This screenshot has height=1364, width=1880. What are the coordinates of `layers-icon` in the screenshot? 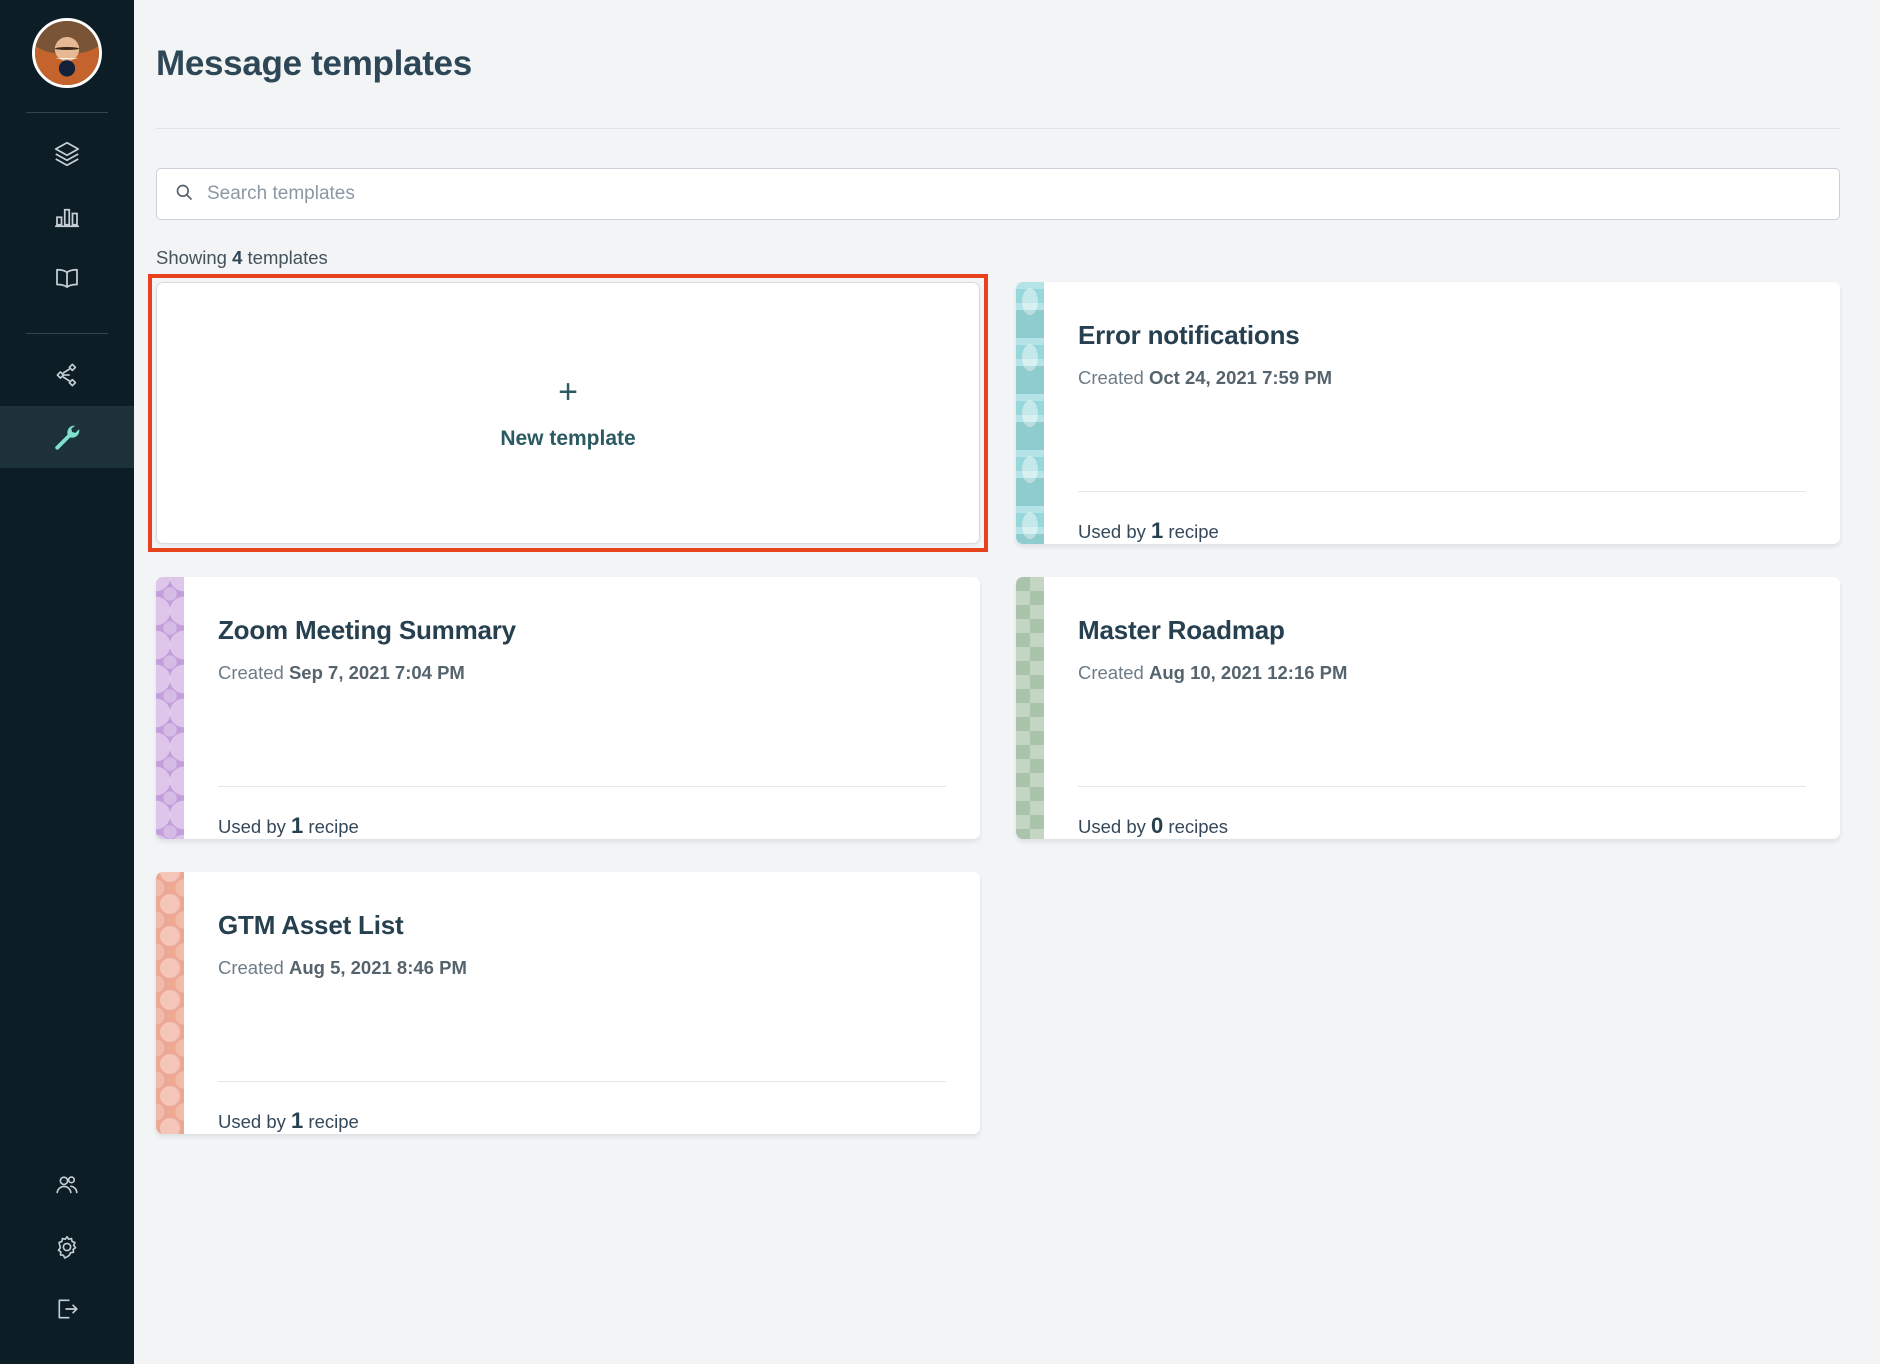 It's located at (67, 154).